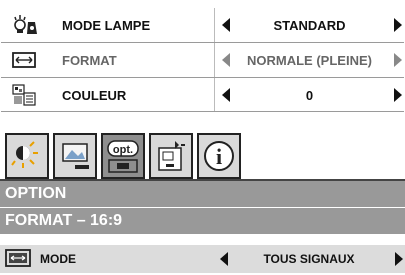  I want to click on tab-picture, so click(75, 156).